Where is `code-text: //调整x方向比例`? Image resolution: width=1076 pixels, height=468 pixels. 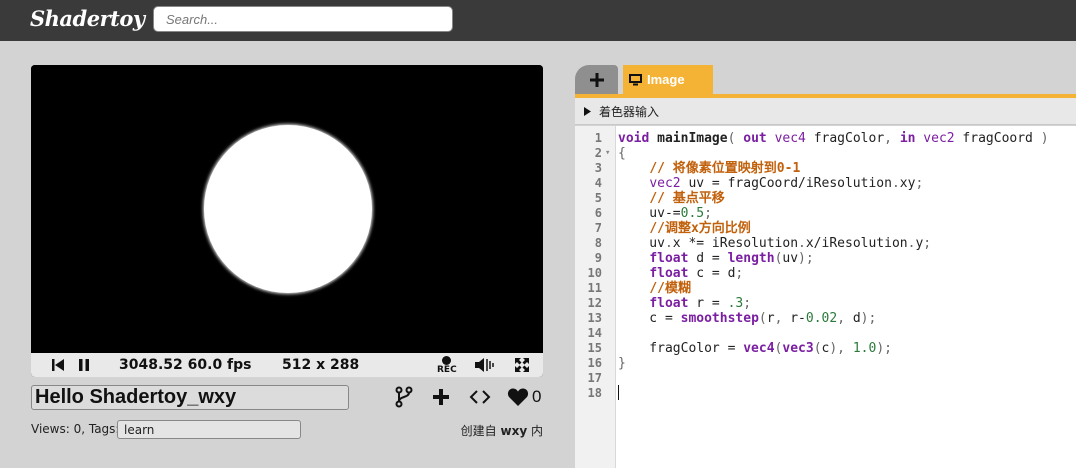
code-text: //调整x方向比例 is located at coordinates (684, 228).